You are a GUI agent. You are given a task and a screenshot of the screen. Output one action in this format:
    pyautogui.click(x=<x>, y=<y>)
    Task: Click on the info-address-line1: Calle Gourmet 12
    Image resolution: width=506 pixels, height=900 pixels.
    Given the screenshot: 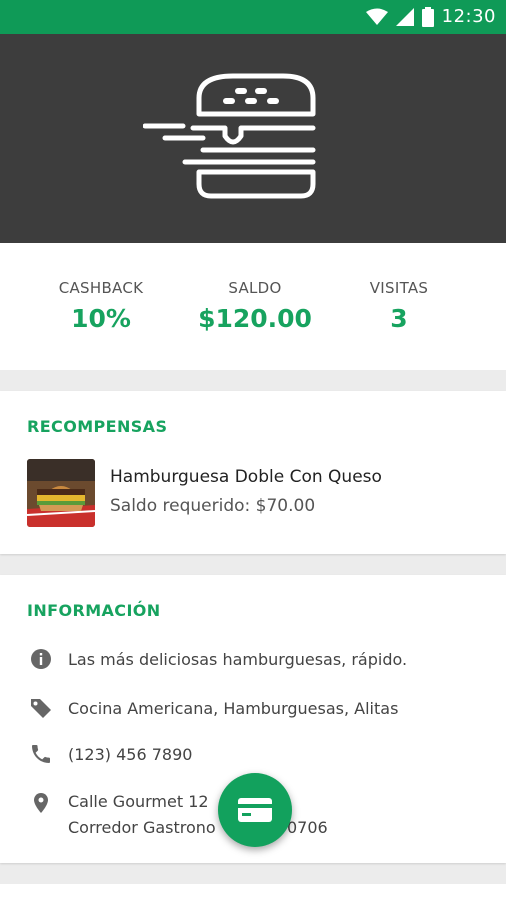 What is the action you would take?
    pyautogui.click(x=138, y=801)
    